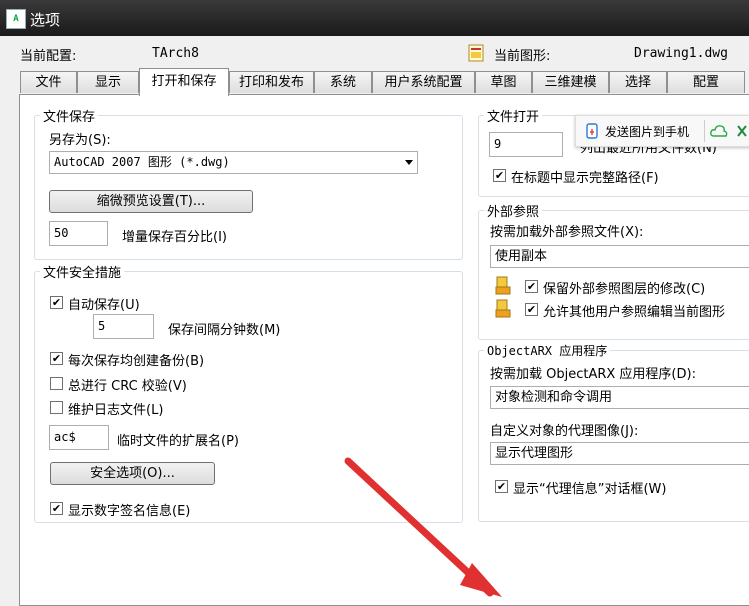 Image resolution: width=749 pixels, height=606 pixels. I want to click on objectarx-demand-dropdown: 对象检测和命令调用, so click(619, 397).